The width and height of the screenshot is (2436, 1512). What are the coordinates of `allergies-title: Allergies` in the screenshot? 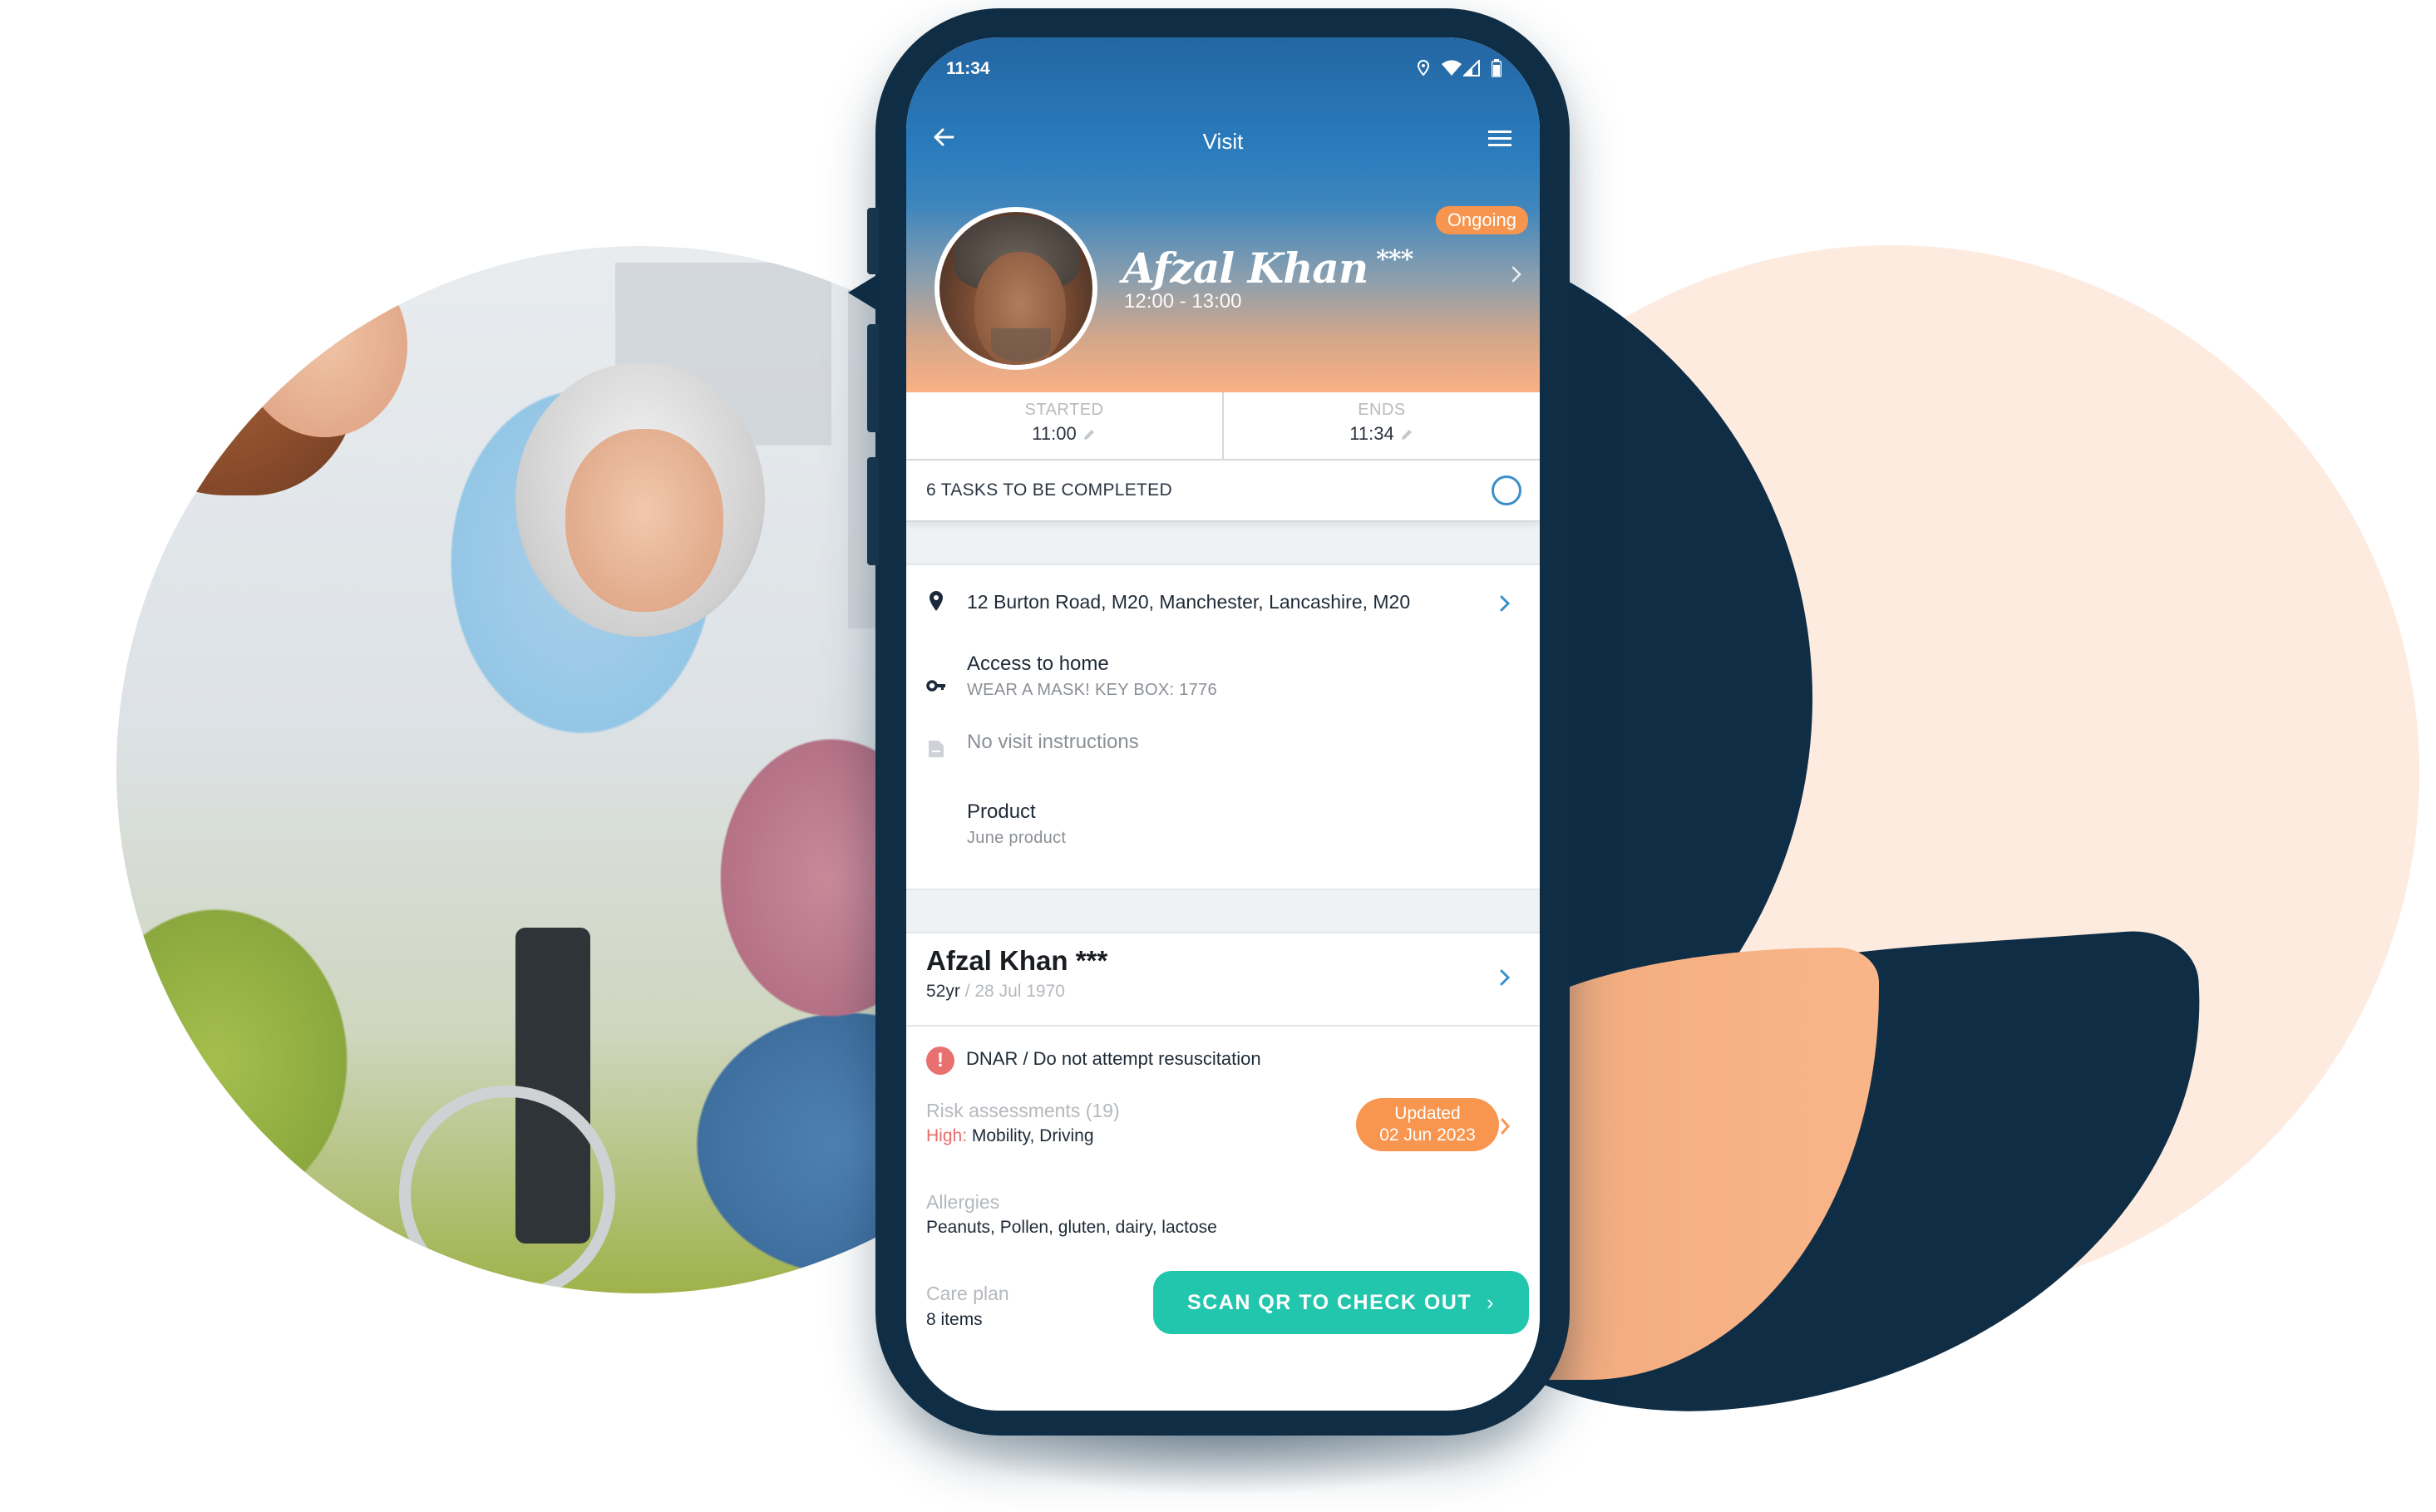 It's located at (963, 1202).